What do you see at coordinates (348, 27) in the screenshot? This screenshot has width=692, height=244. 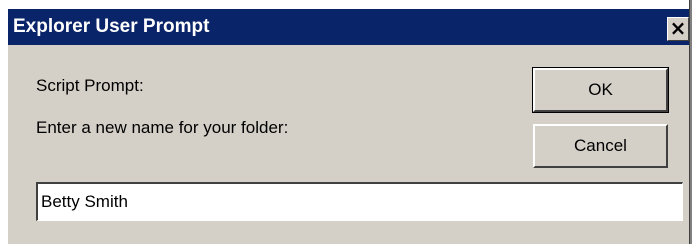 I see `title-bar: Explorer User Prompt ×` at bounding box center [348, 27].